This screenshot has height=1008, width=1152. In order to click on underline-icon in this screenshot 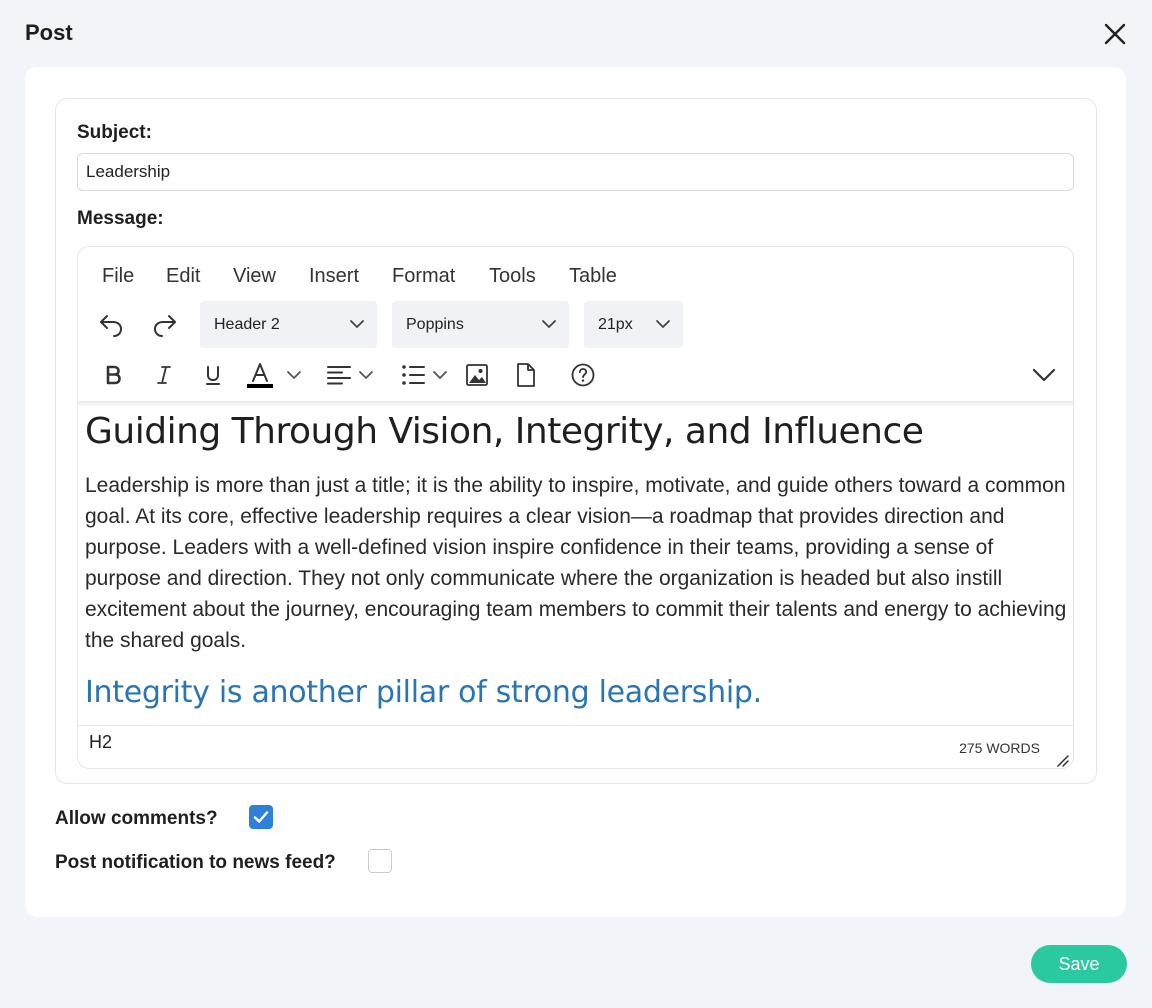, I will do `click(213, 375)`.